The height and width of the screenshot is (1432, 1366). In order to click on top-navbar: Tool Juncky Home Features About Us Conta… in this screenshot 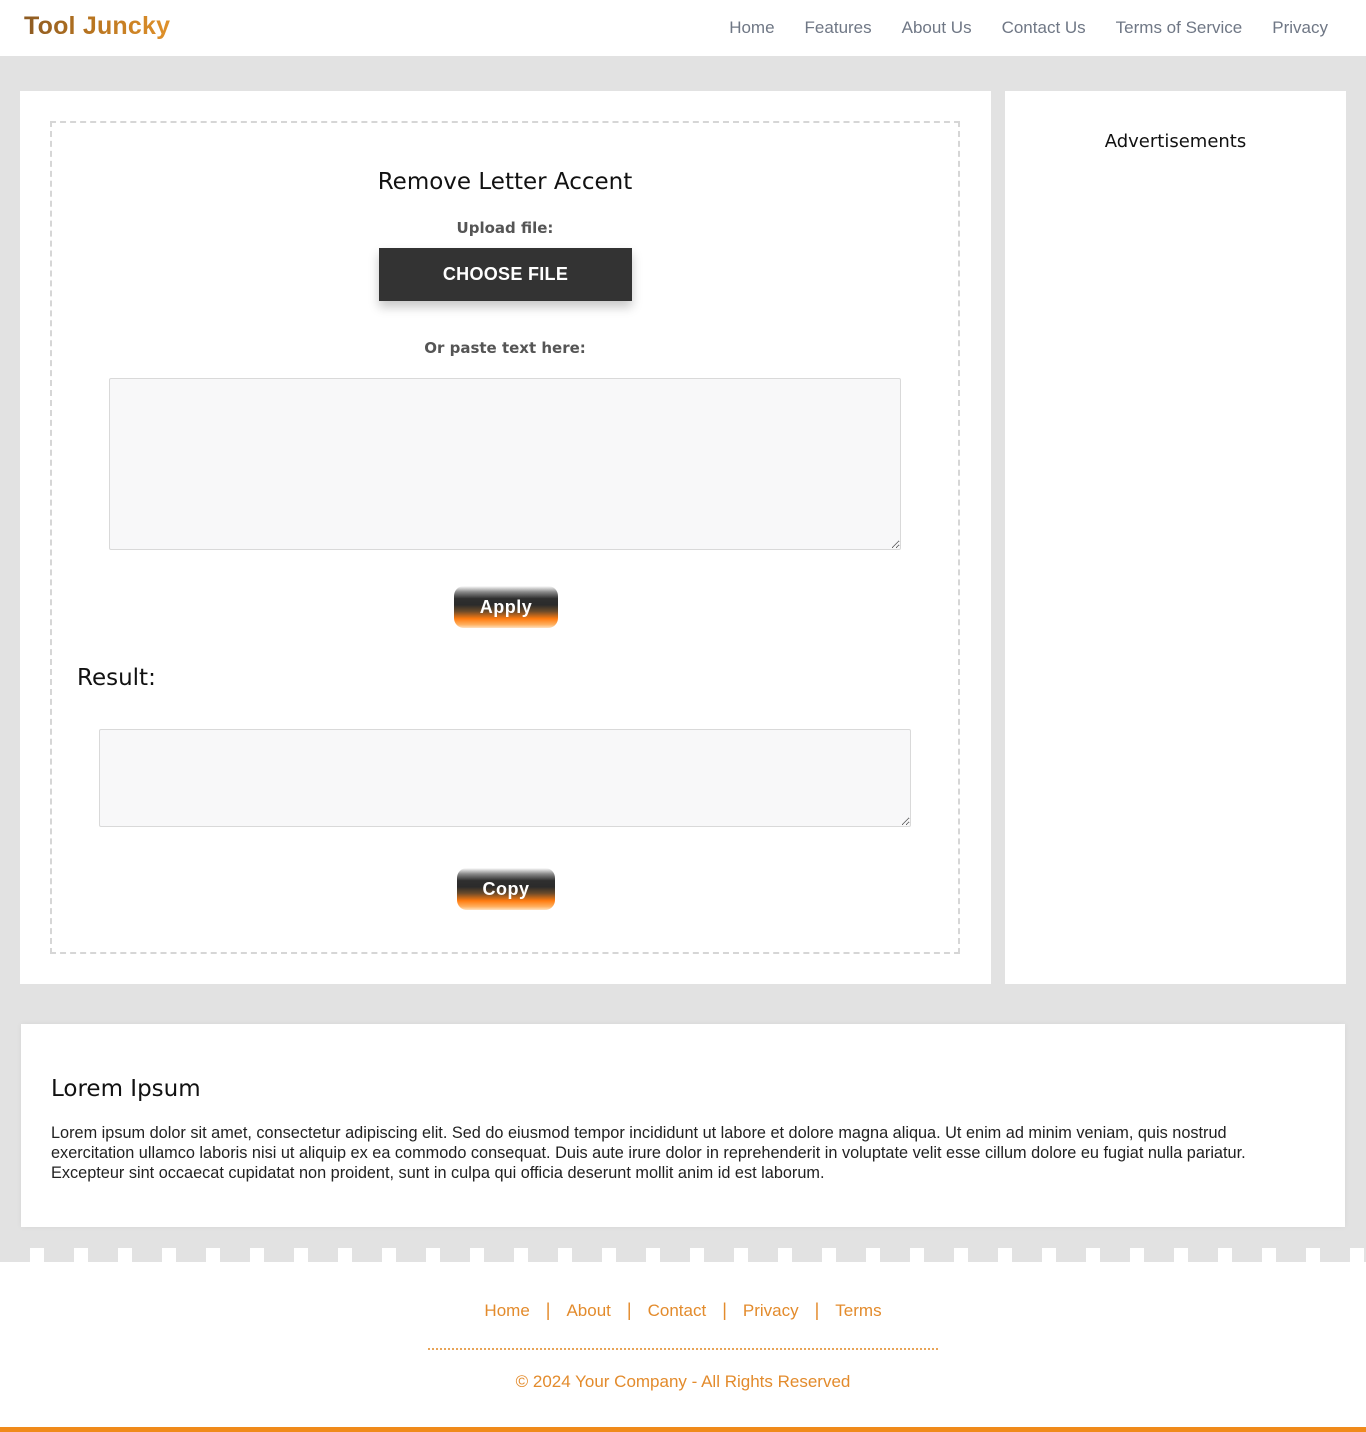, I will do `click(683, 28)`.